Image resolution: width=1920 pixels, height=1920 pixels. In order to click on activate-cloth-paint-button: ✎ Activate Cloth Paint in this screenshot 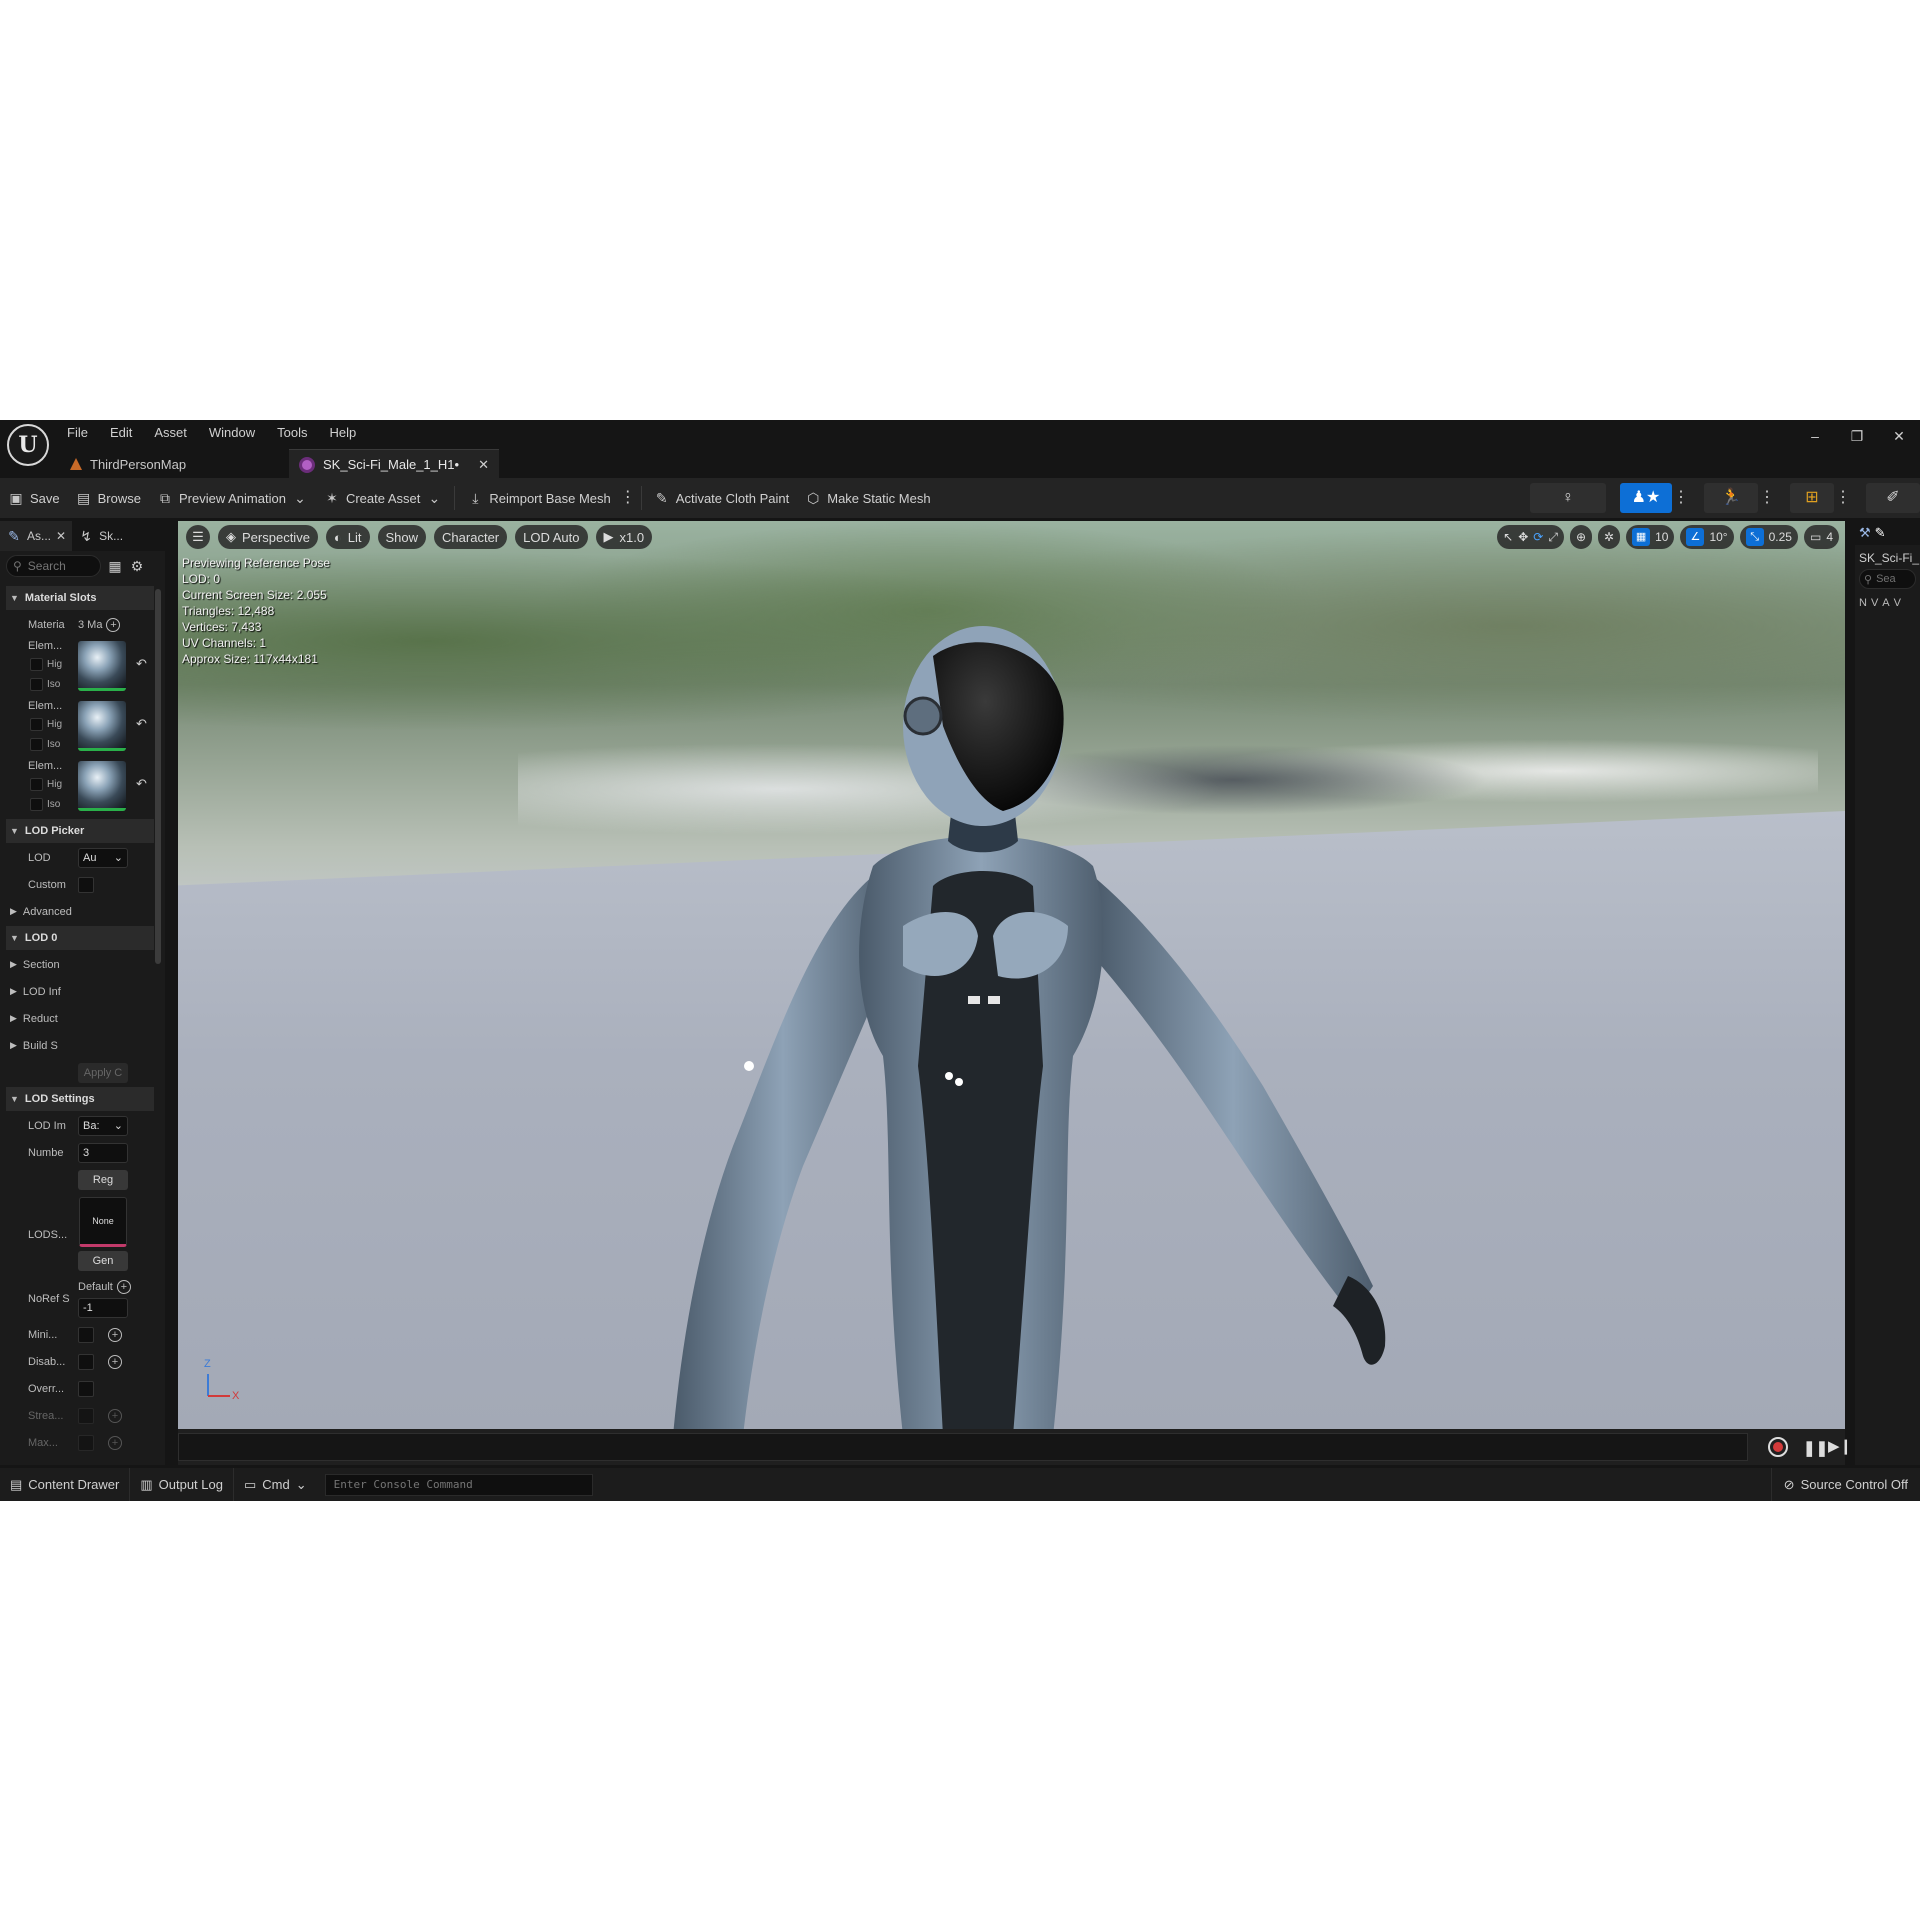, I will do `click(721, 498)`.